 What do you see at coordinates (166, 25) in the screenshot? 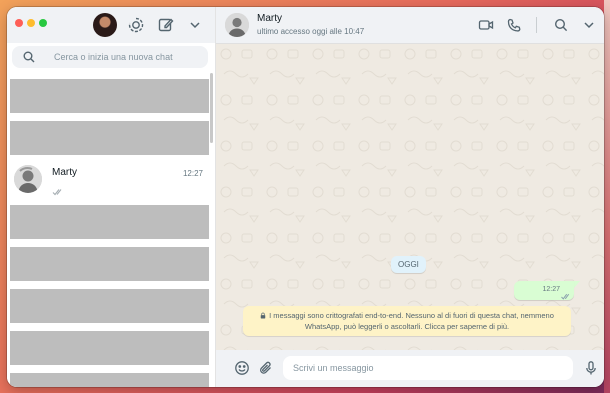
I see `new-chat-icon` at bounding box center [166, 25].